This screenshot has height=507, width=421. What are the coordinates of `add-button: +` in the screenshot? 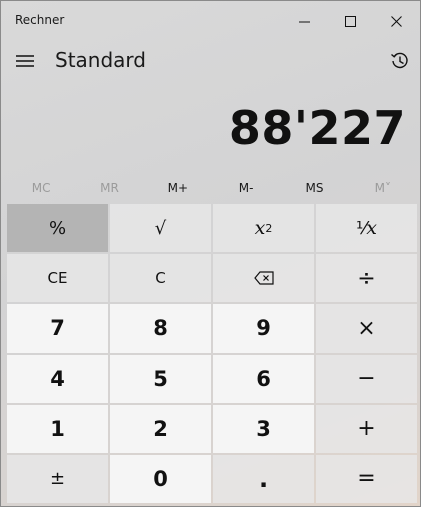 It's located at (366, 428).